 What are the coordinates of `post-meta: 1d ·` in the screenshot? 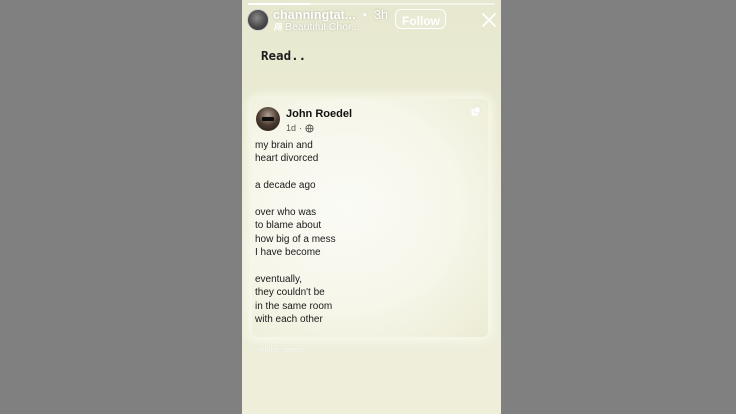 It's located at (300, 128).